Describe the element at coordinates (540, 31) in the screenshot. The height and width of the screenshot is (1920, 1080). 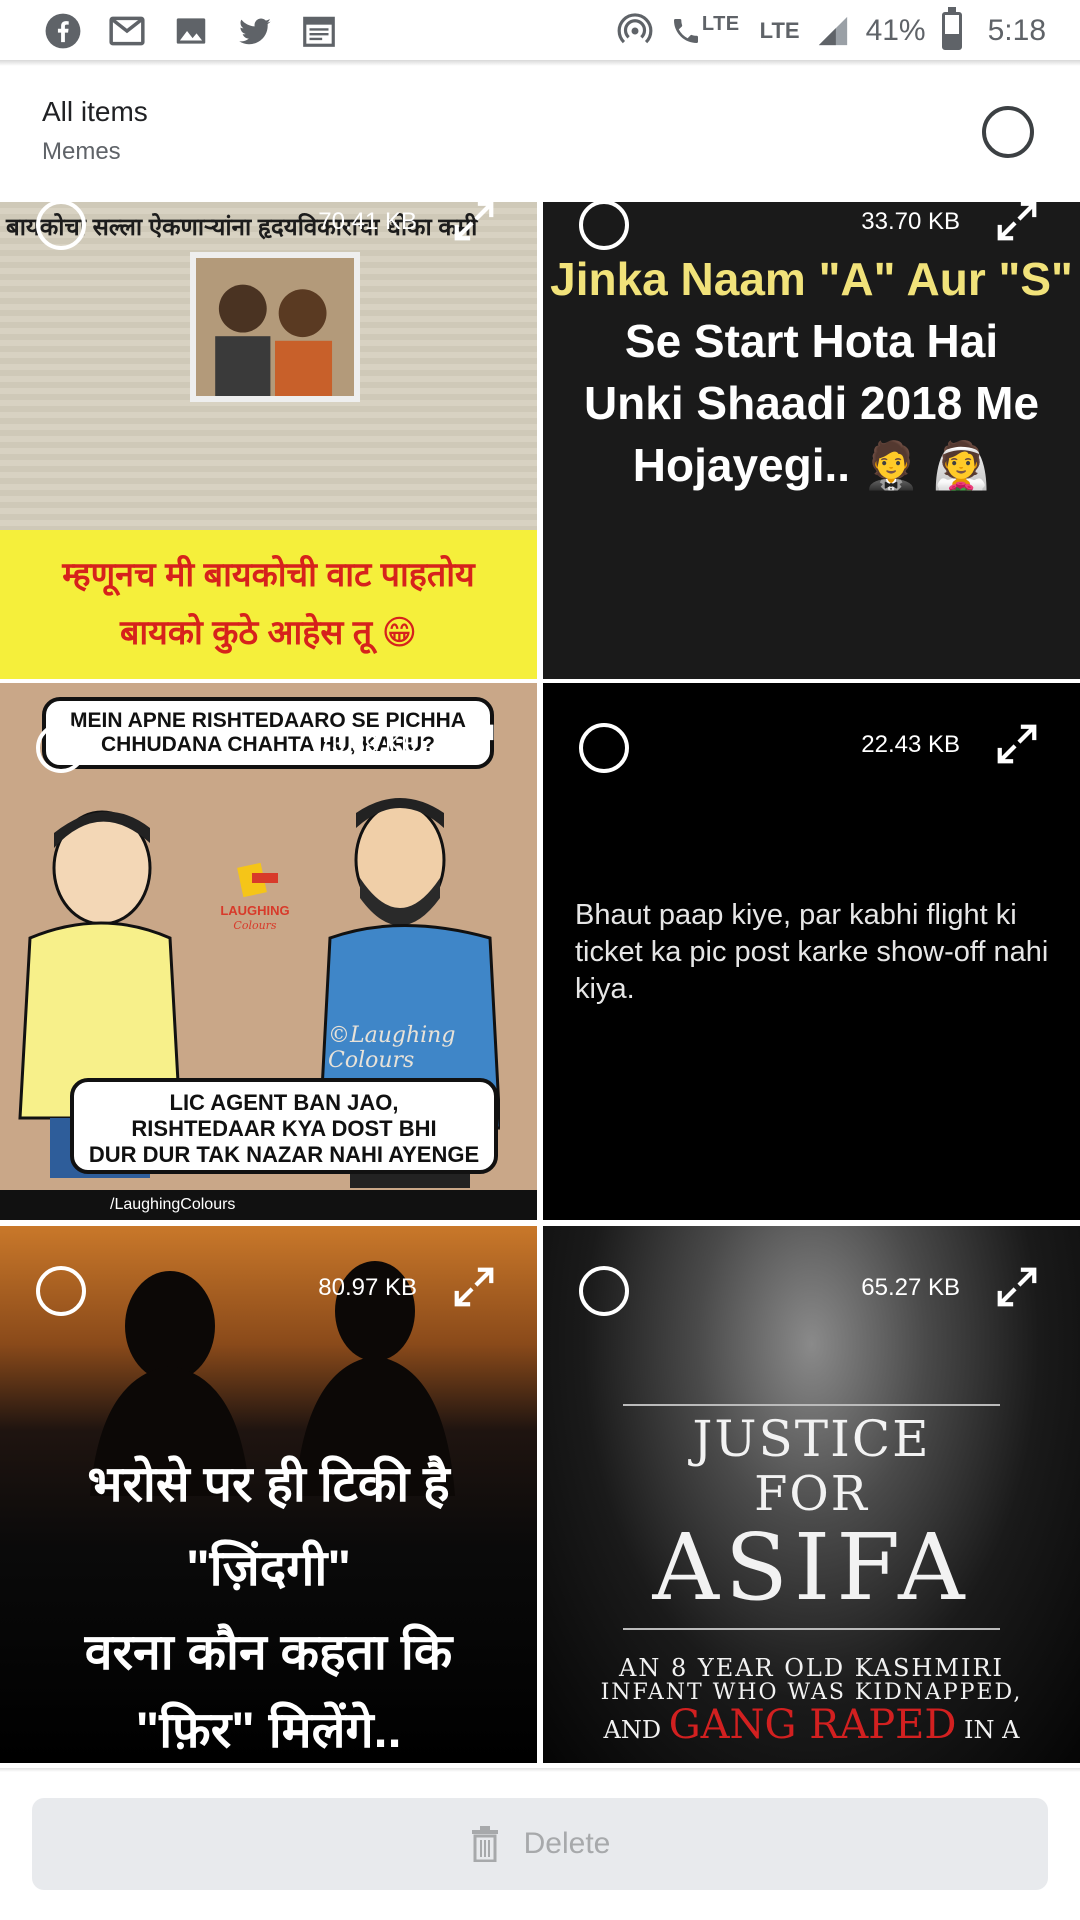
I see `status-bar: LTE LTE 41% 5:18` at that location.